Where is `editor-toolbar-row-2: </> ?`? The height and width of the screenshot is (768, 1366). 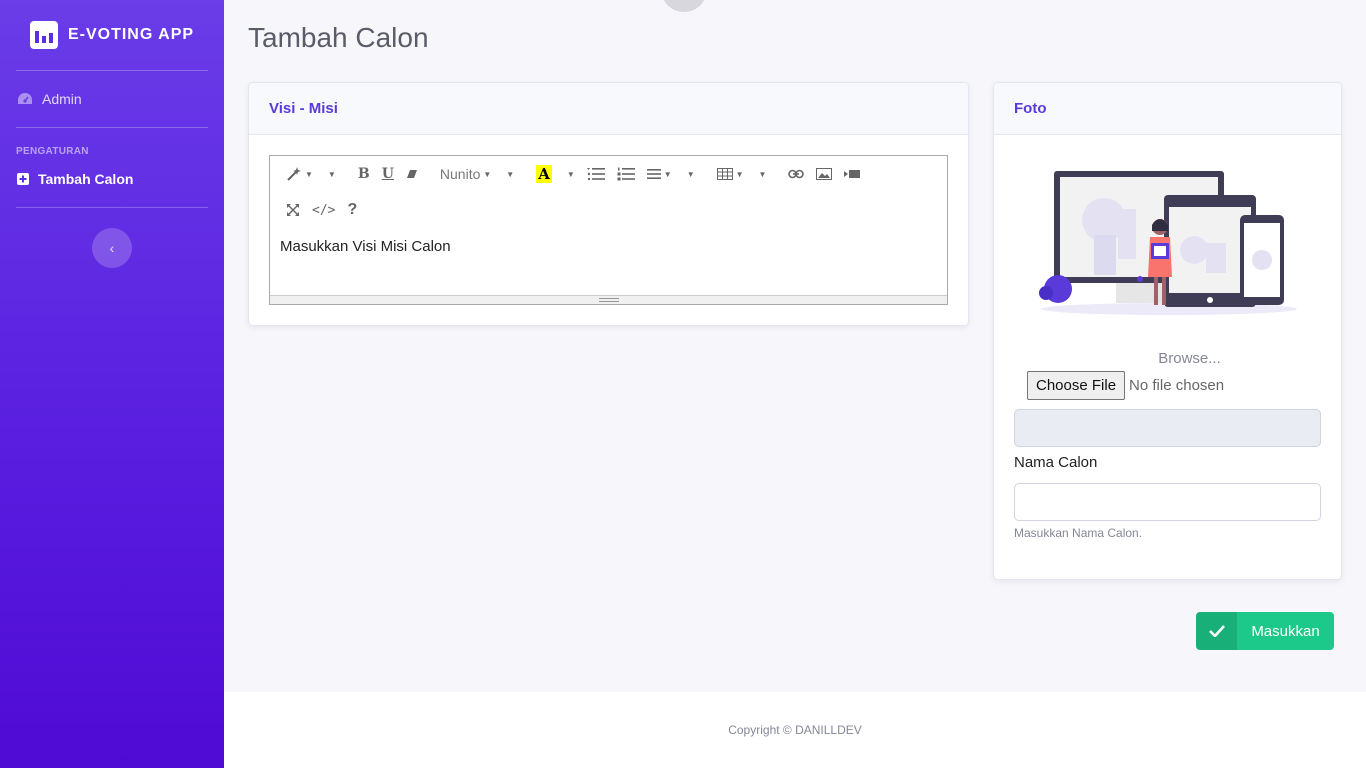 editor-toolbar-row-2: </> ? is located at coordinates (608, 210).